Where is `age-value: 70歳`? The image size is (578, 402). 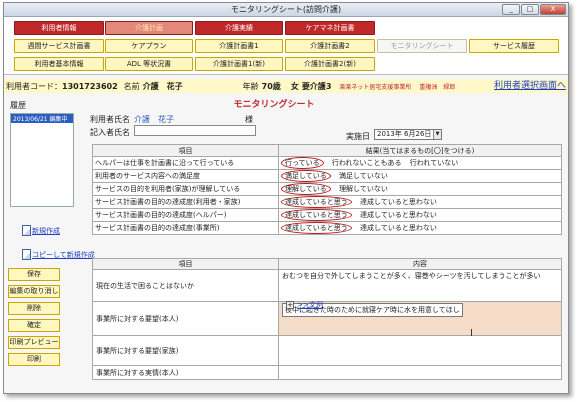
age-value: 70歳 is located at coordinates (271, 86).